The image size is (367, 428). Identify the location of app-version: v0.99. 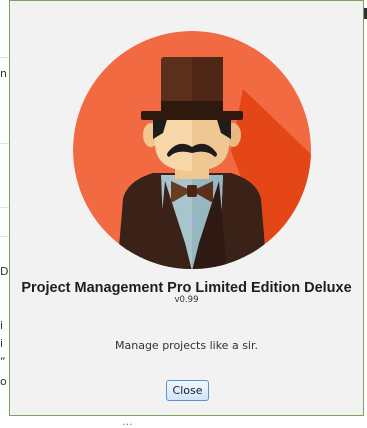
(186, 300).